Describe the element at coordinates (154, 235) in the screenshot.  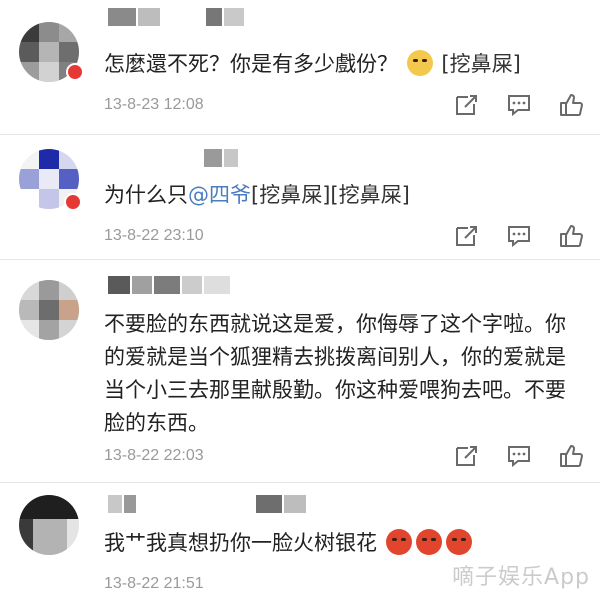
I see `comment-timestamp: 13-8-22 23:10` at that location.